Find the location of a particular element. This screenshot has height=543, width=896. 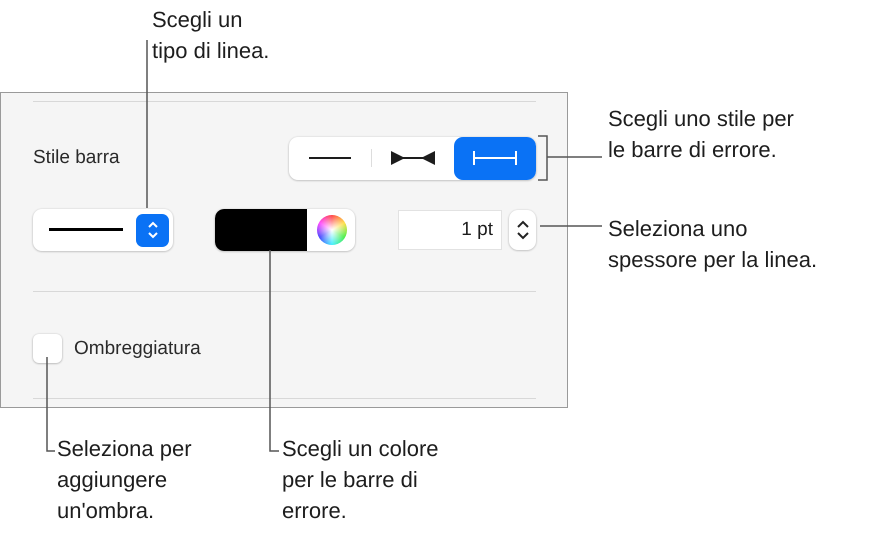

callout-text: Seleziona uno spessore per la linea. is located at coordinates (713, 244).